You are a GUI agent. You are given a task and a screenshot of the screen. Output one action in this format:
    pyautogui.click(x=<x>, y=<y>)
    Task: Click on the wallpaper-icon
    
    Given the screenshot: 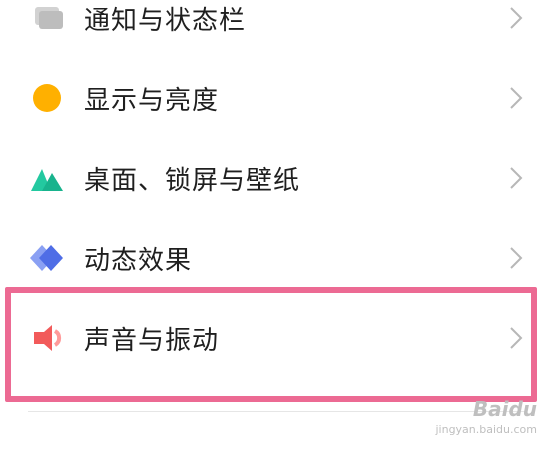 What is the action you would take?
    pyautogui.click(x=47, y=180)
    